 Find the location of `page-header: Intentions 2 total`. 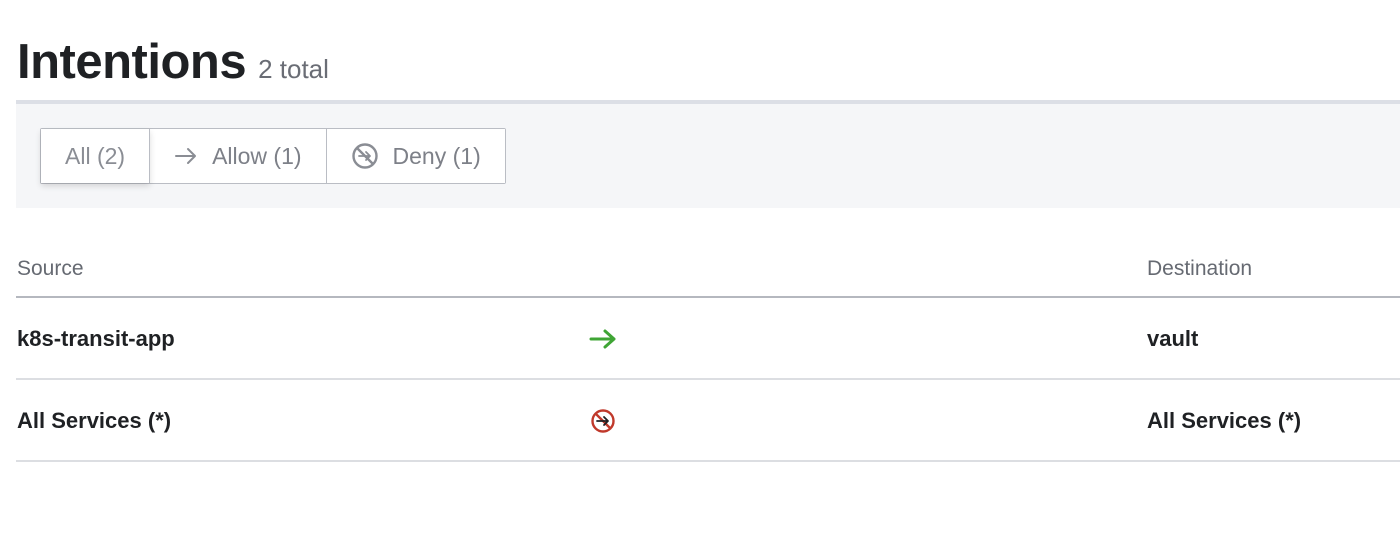

page-header: Intentions 2 total is located at coordinates (173, 62).